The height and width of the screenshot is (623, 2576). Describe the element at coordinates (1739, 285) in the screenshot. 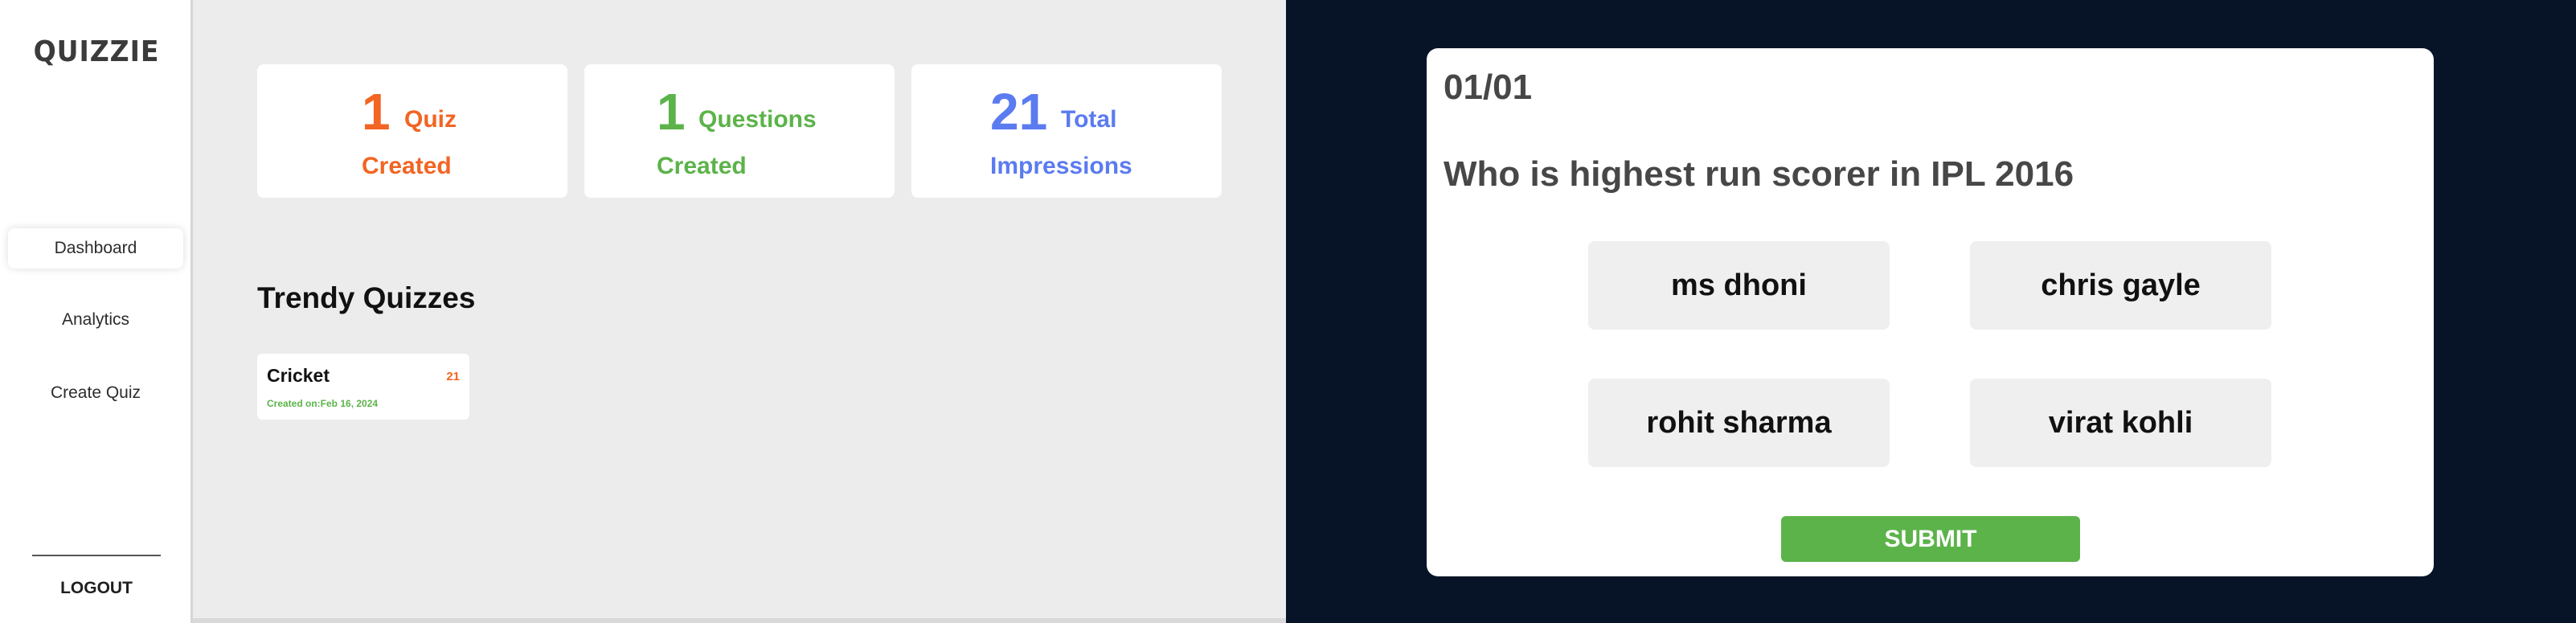

I see `answer-option: ms dhoni` at that location.